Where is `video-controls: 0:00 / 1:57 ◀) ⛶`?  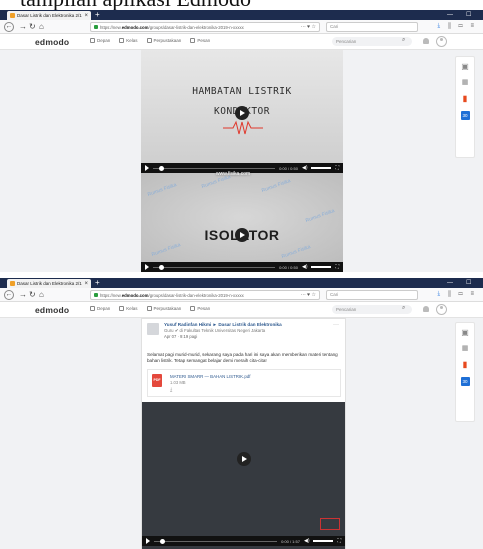
video-controls: 0:00 / 1:57 ◀) ⛶ is located at coordinates (243, 541).